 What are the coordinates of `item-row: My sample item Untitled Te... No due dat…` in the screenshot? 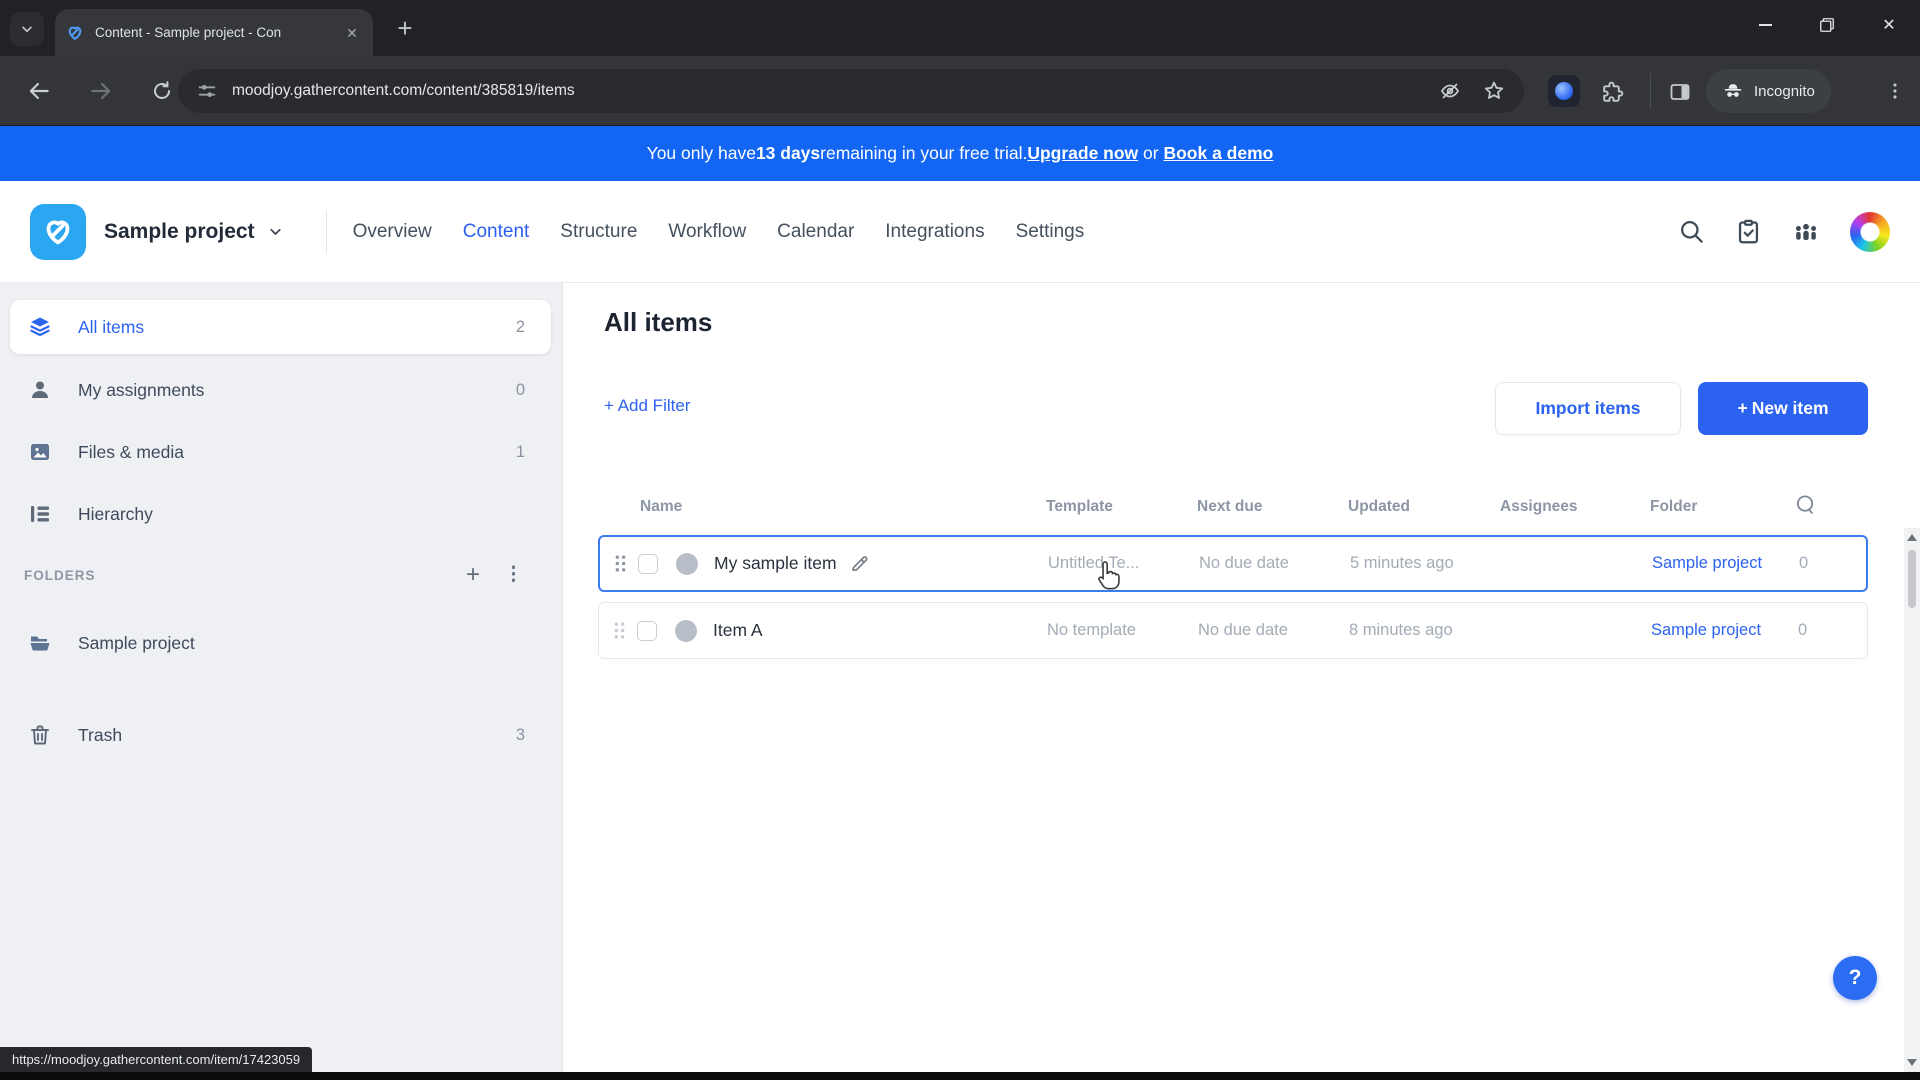 It's located at (1233, 563).